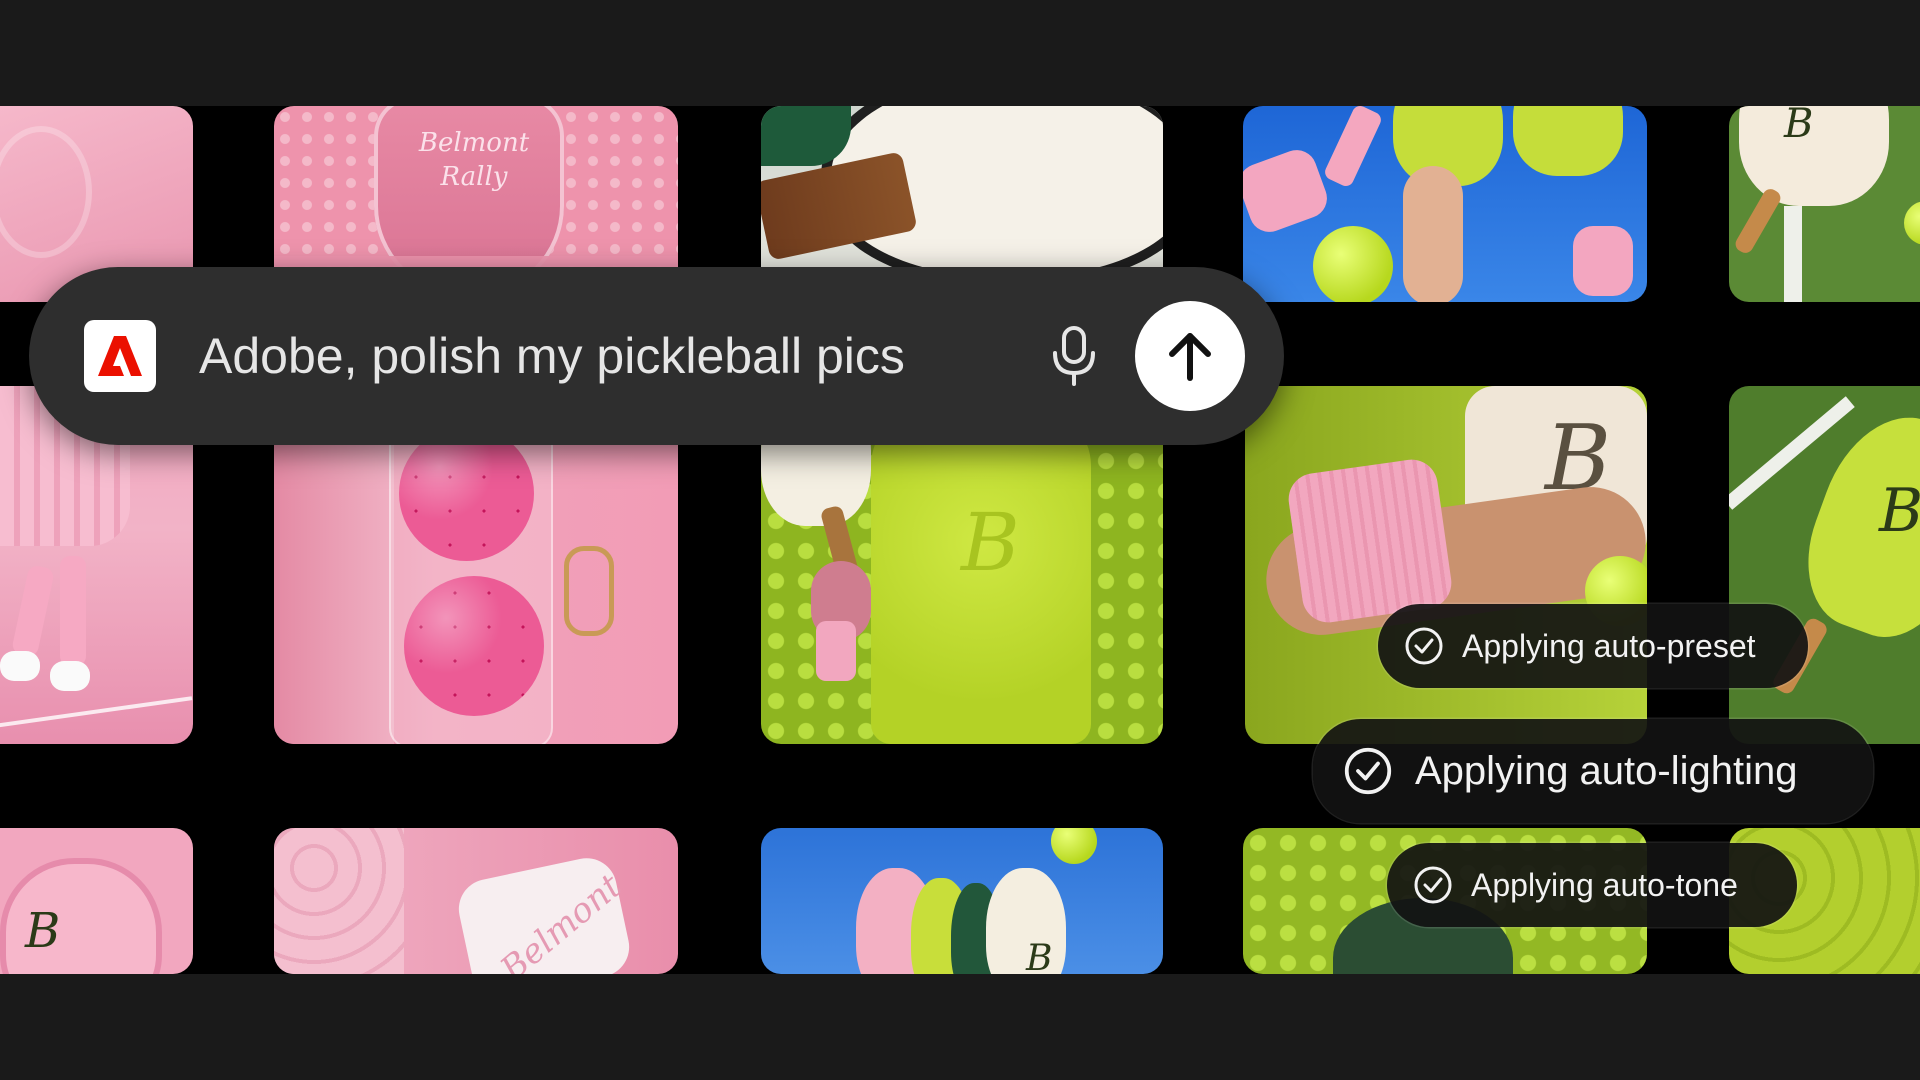 The image size is (1920, 1080). Describe the element at coordinates (1445, 204) in the screenshot. I see `photo-tile-hands-paddles-sky` at that location.